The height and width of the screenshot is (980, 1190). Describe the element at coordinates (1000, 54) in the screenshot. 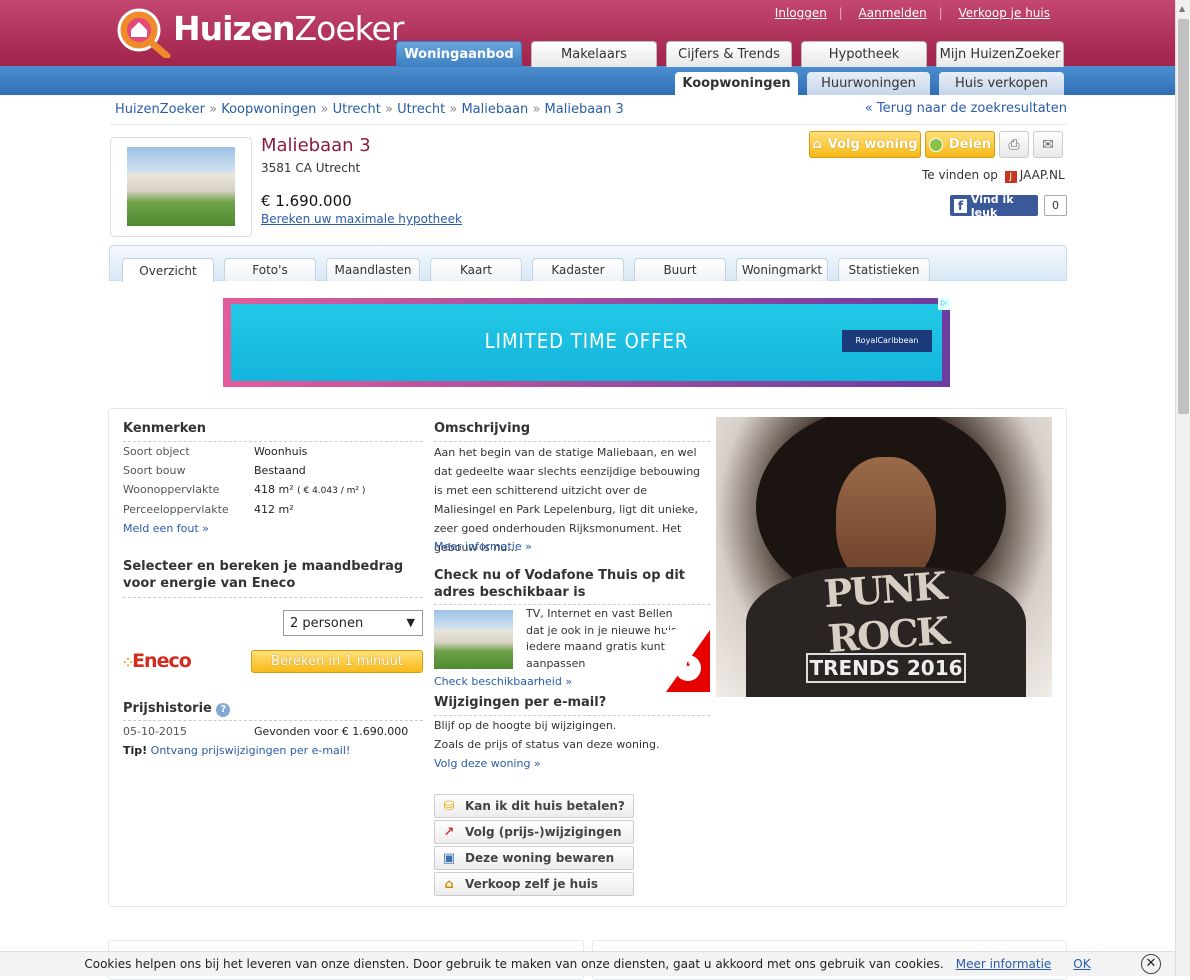

I see `tab-mijn-huizenzoeker: Mijn HuizenZoeker` at that location.